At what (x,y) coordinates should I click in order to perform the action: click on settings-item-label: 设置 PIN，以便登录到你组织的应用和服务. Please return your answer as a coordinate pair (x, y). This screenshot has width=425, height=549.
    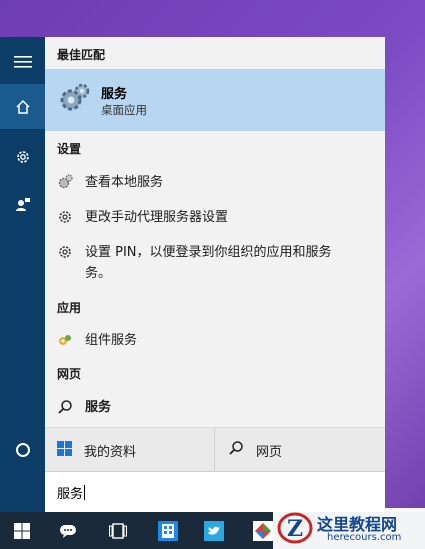
    Looking at the image, I should click on (208, 252).